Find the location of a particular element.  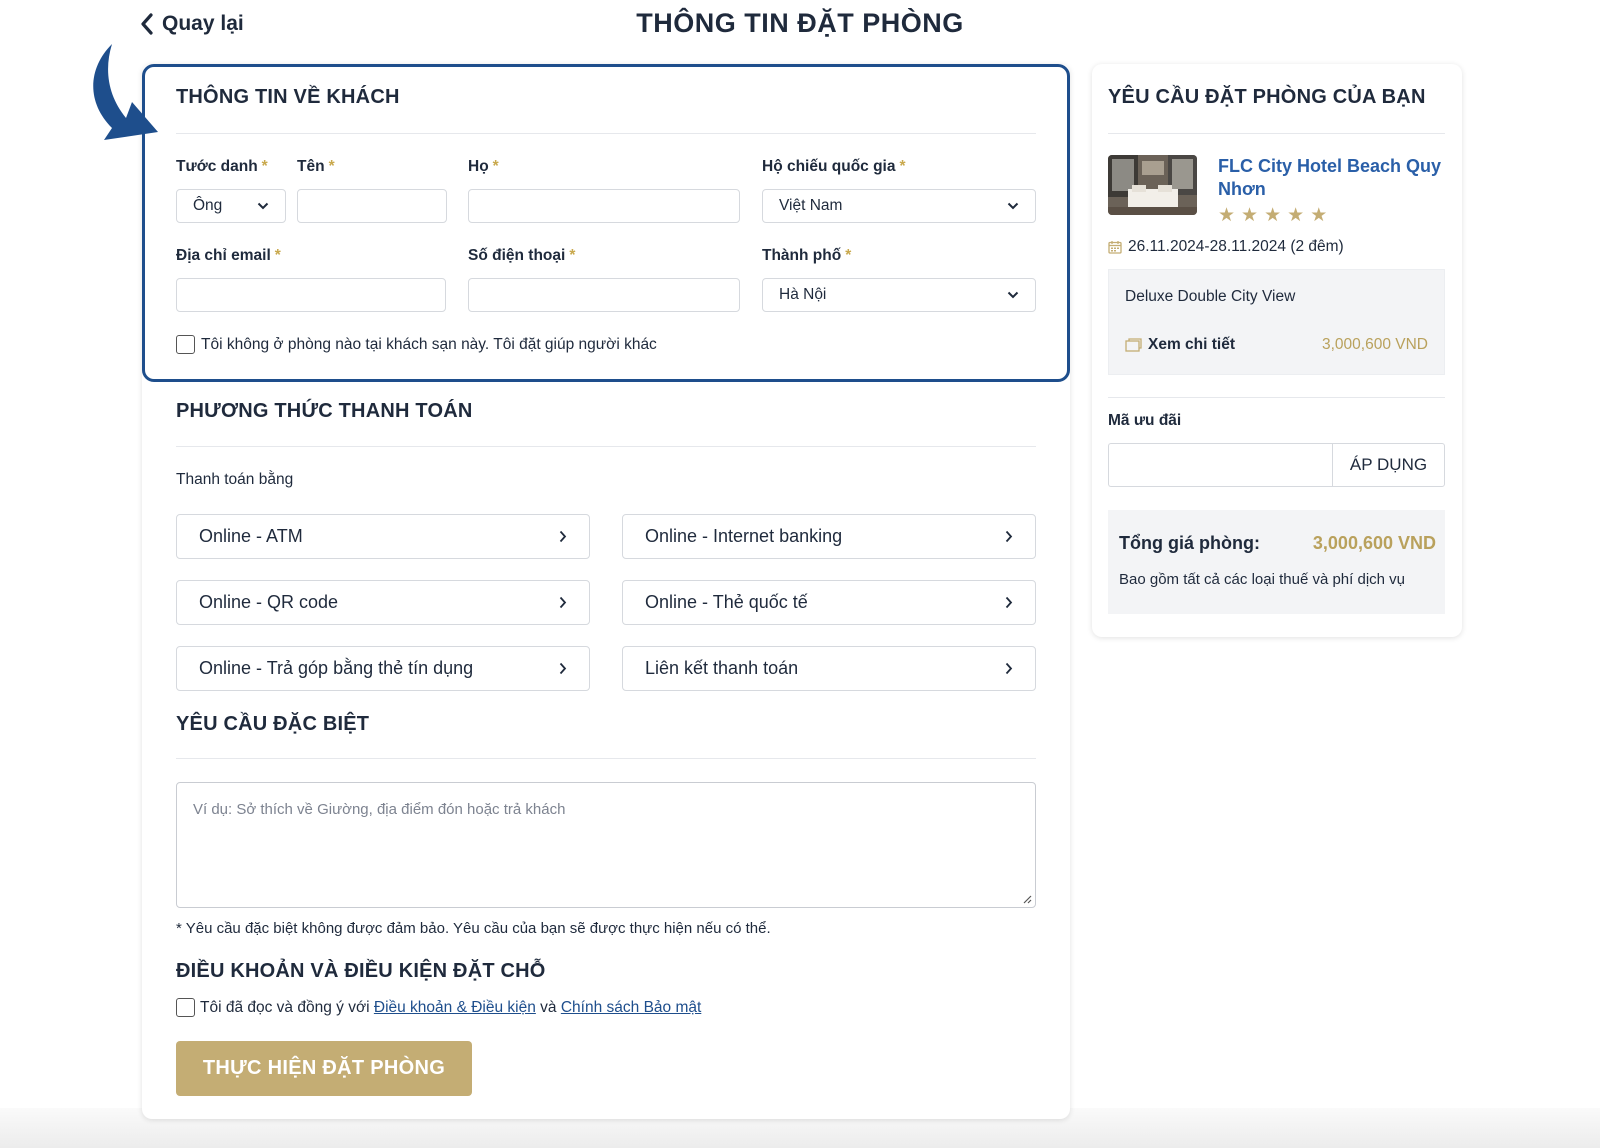

payment-option-installment: Online - Trả góp bằng thẻ tín dụng is located at coordinates (383, 668).